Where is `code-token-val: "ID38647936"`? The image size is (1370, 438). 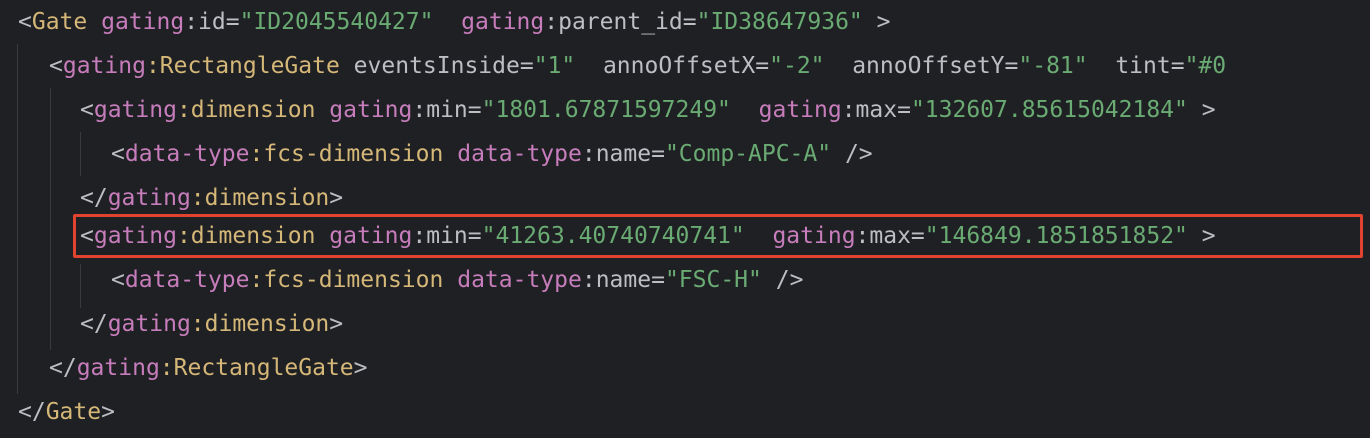
code-token-val: "ID38647936" is located at coordinates (779, 22).